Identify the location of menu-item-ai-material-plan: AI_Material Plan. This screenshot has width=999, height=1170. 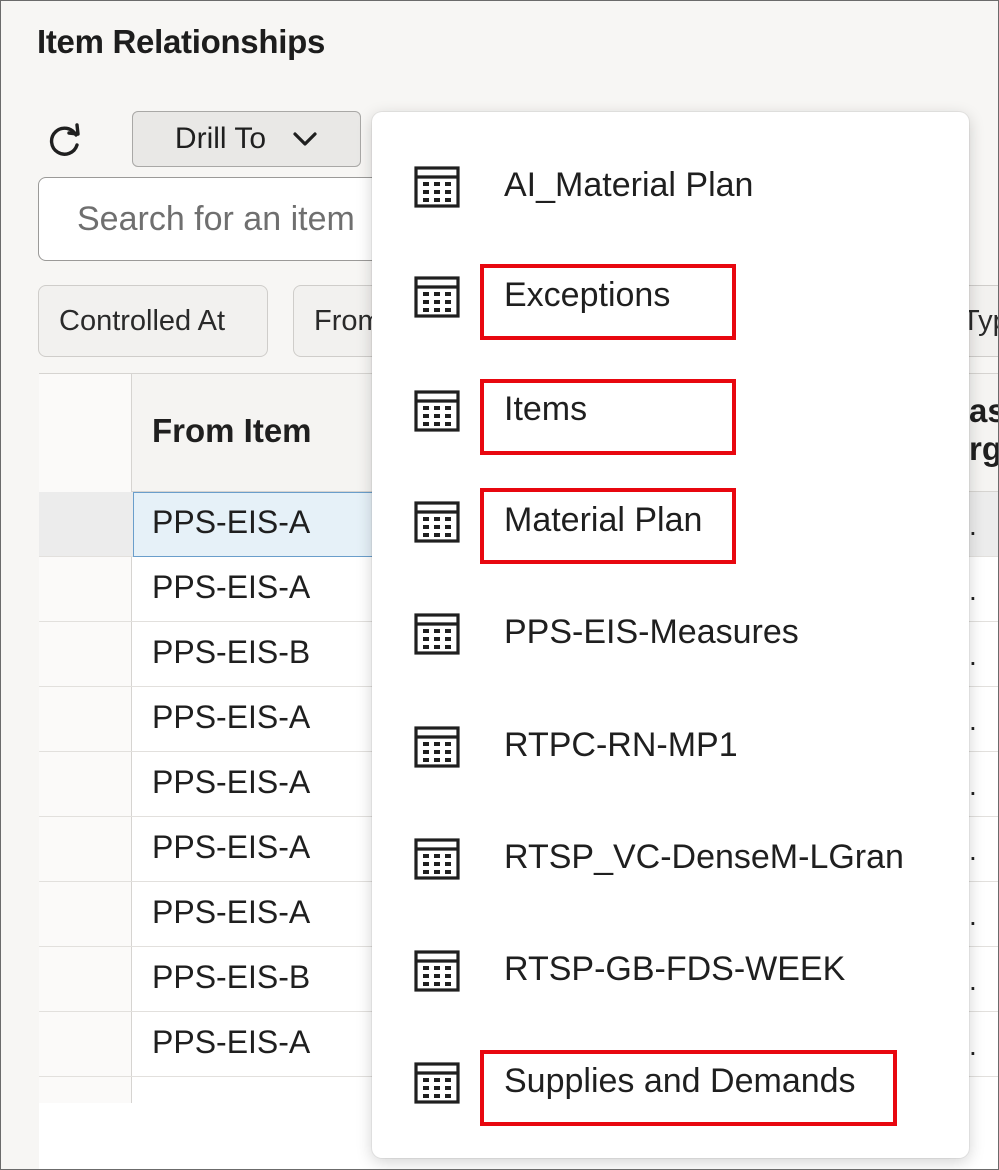
(670, 187).